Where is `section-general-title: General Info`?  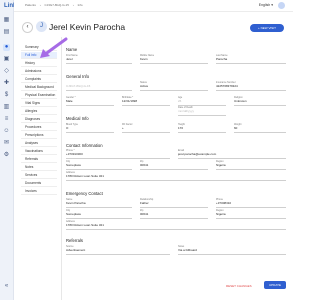 section-general-title: General Info is located at coordinates (78, 76).